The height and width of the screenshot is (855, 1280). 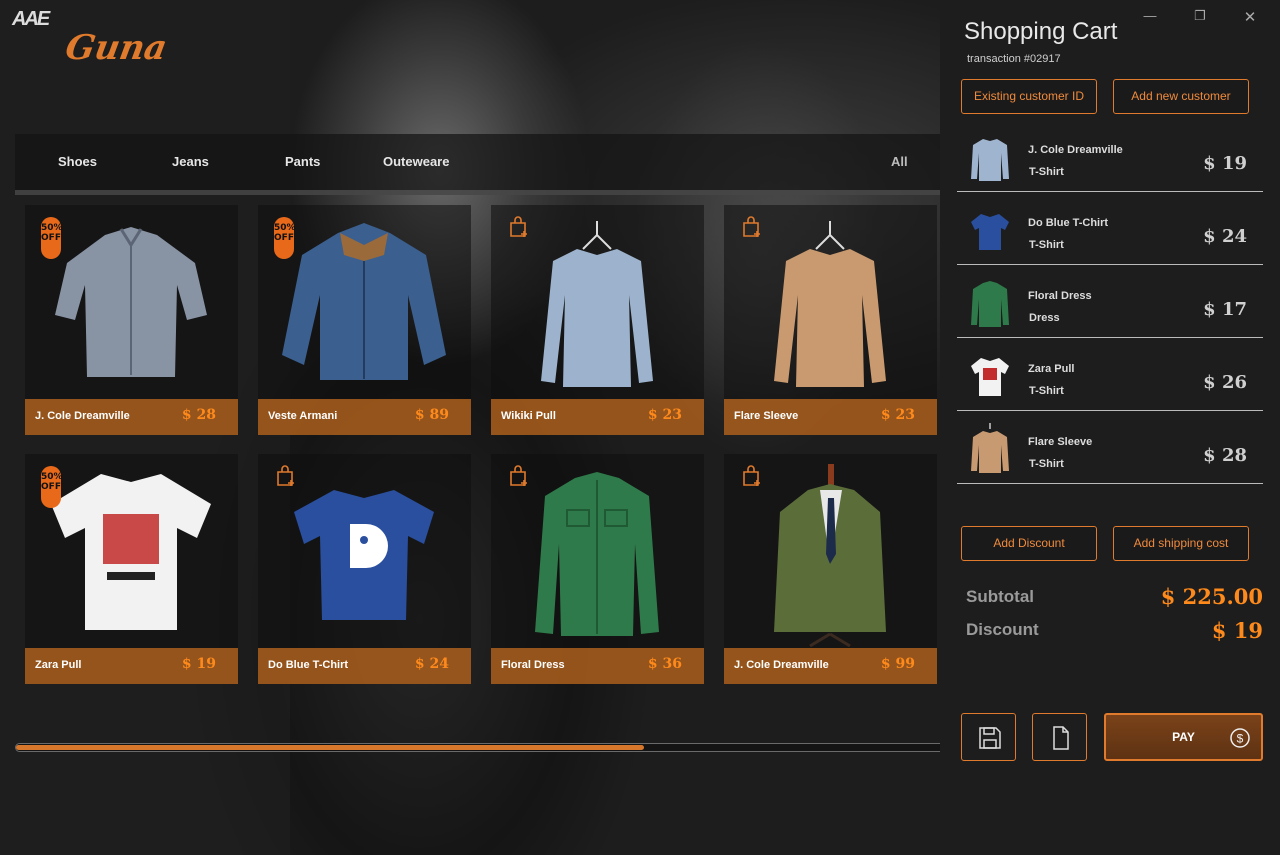 What do you see at coordinates (131, 569) in the screenshot?
I see `product-card: 50% OFF Zara Pull $ 19` at bounding box center [131, 569].